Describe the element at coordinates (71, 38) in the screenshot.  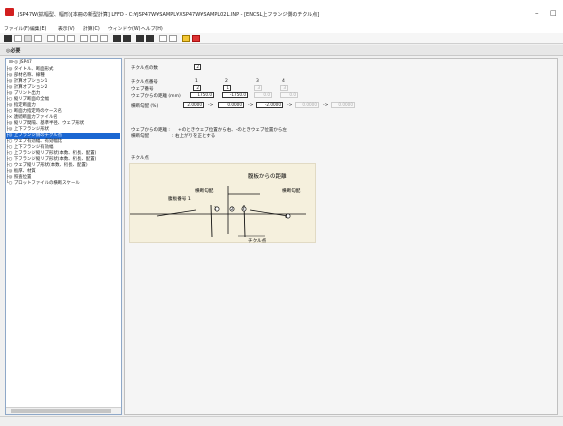
I see `paste-icon` at that location.